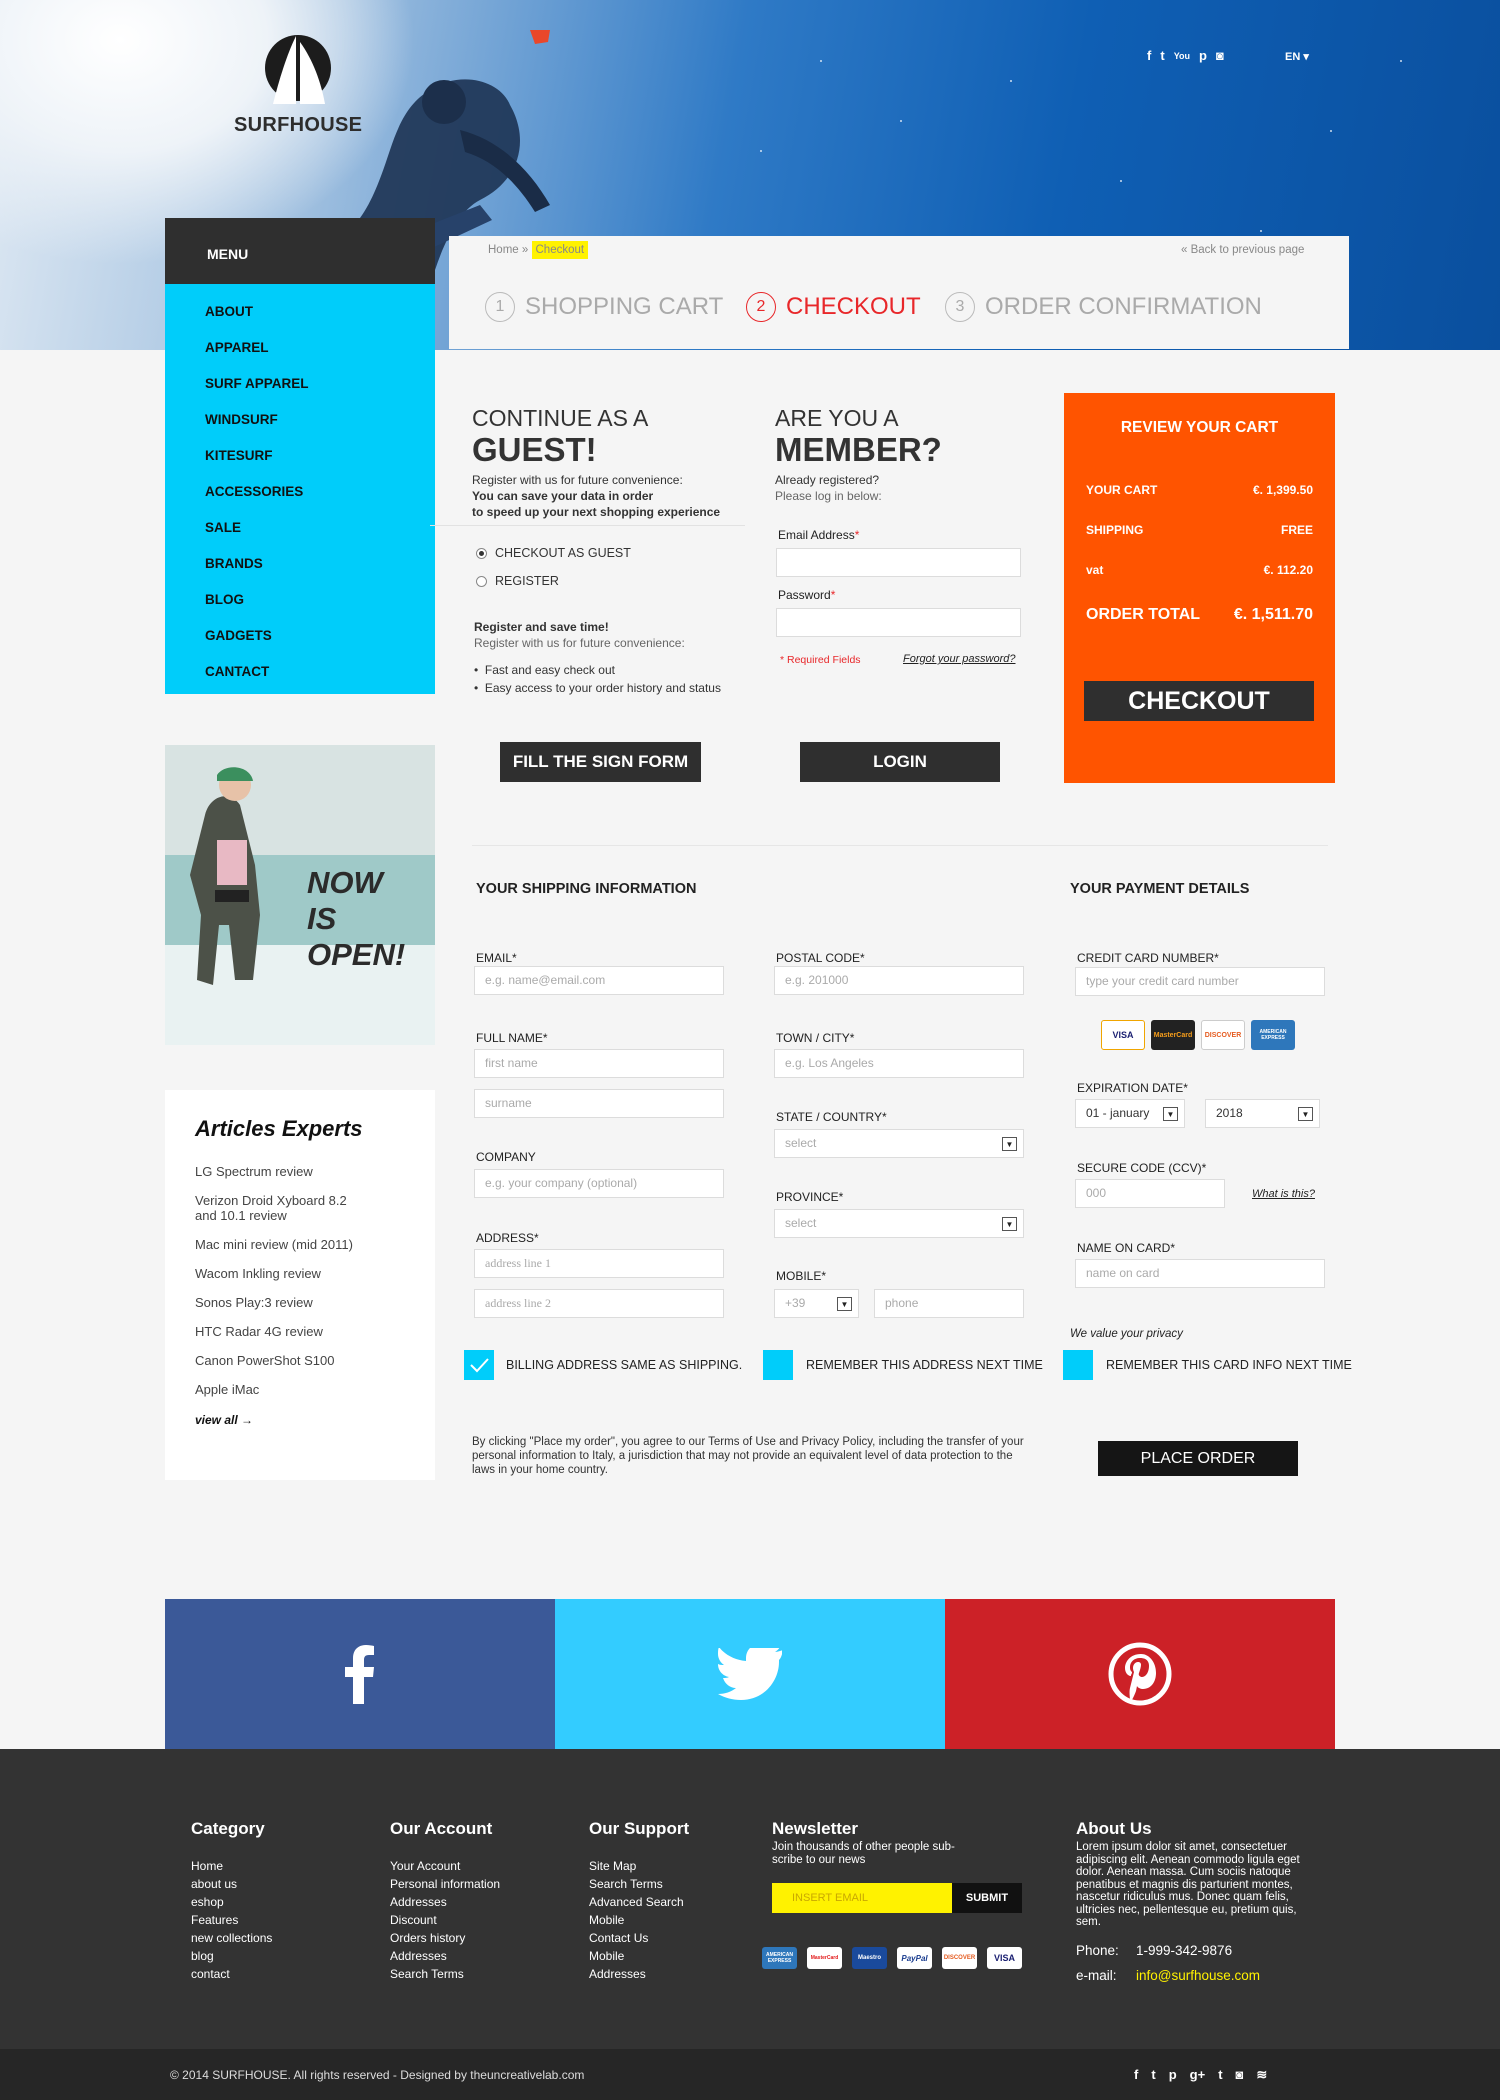 The image size is (1500, 2100). Describe the element at coordinates (639, 1866) in the screenshot. I see `footer-link: Site Map` at that location.